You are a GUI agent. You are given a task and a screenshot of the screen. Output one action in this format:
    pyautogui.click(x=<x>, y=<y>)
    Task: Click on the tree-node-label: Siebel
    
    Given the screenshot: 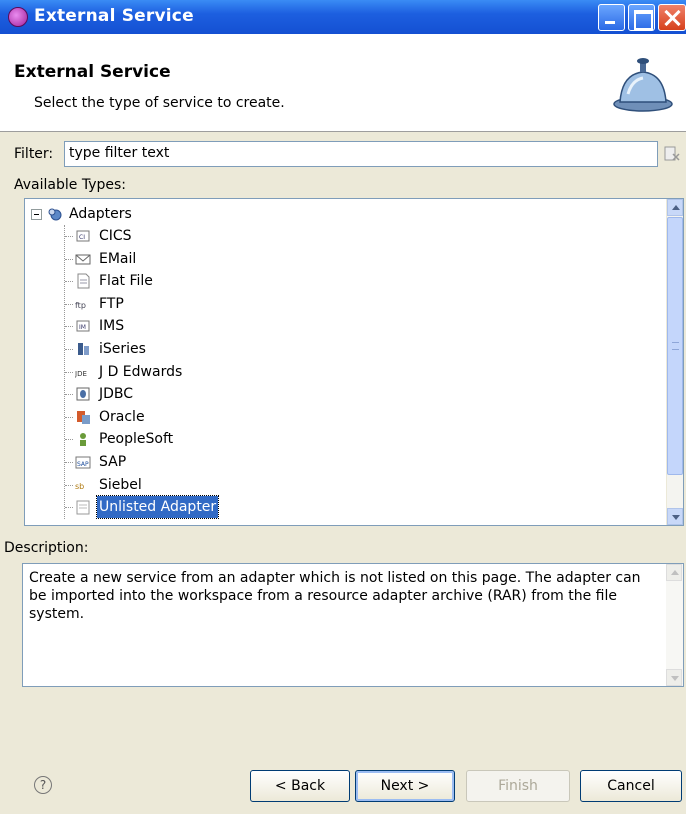 What is the action you would take?
    pyautogui.click(x=120, y=484)
    